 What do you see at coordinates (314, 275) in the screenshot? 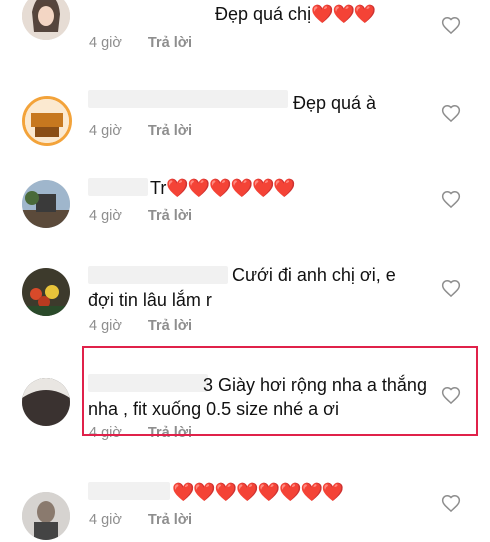
I see `comment-text: Cưới đi anh chị ơi, e` at bounding box center [314, 275].